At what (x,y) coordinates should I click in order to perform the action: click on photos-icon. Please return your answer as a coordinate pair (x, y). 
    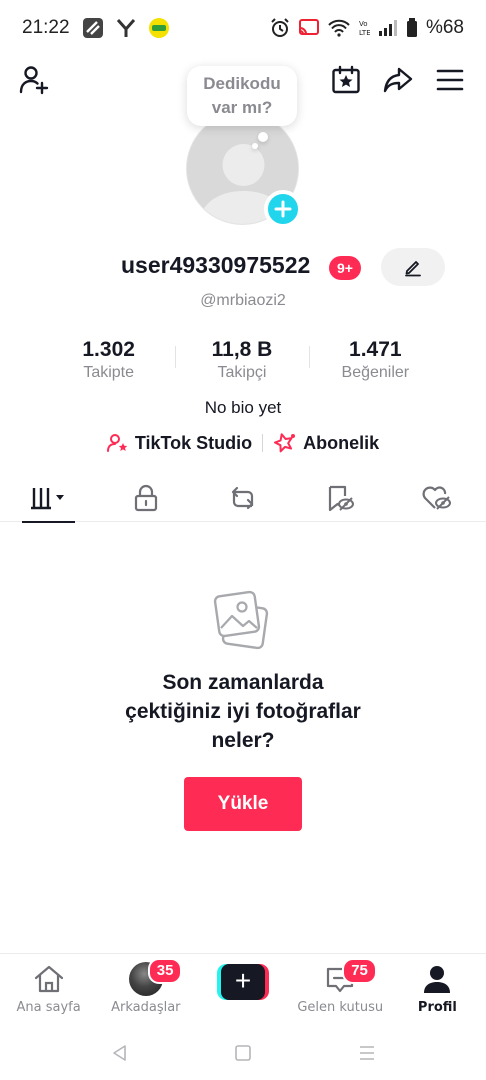
    Looking at the image, I should click on (241, 620).